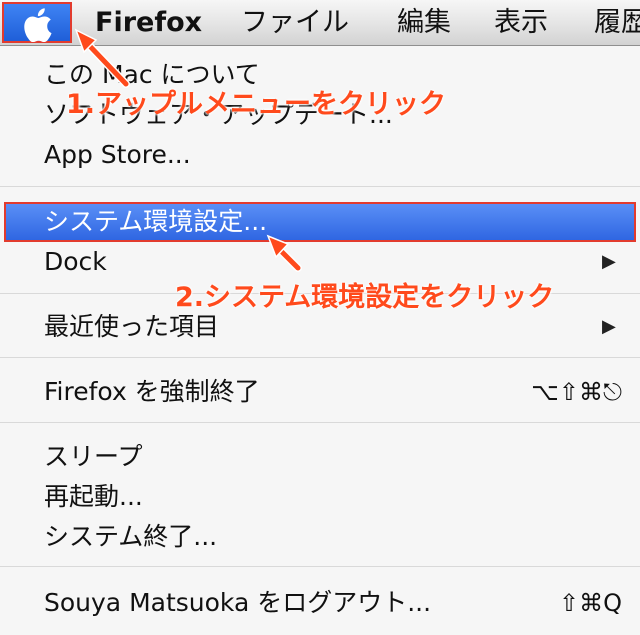  Describe the element at coordinates (365, 297) in the screenshot. I see `annotation-step-2: 2.システム環境設定をクリック` at that location.